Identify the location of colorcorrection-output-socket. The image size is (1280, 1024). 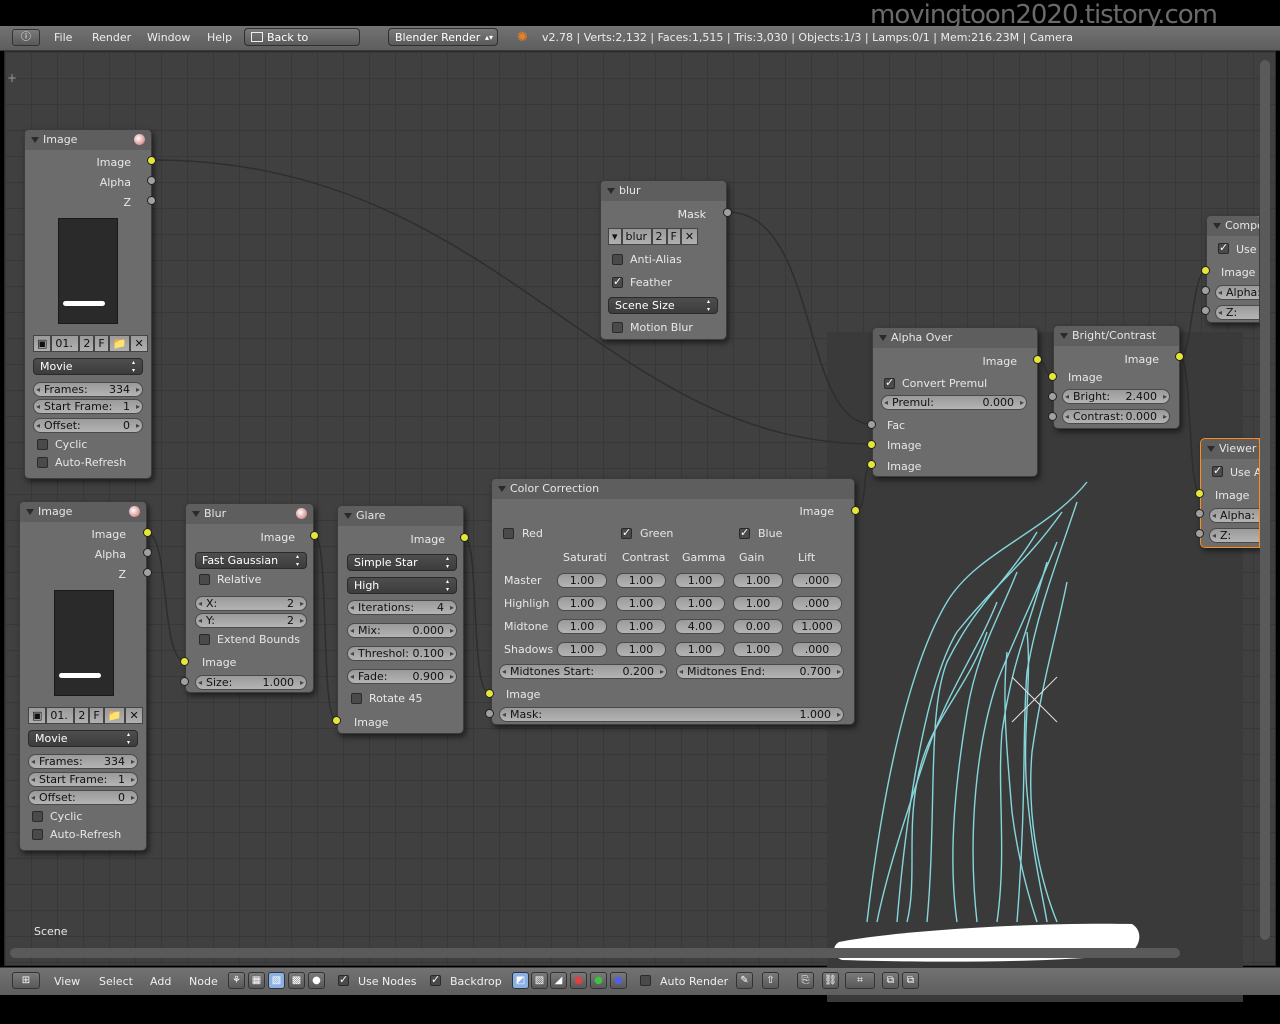
(855, 510).